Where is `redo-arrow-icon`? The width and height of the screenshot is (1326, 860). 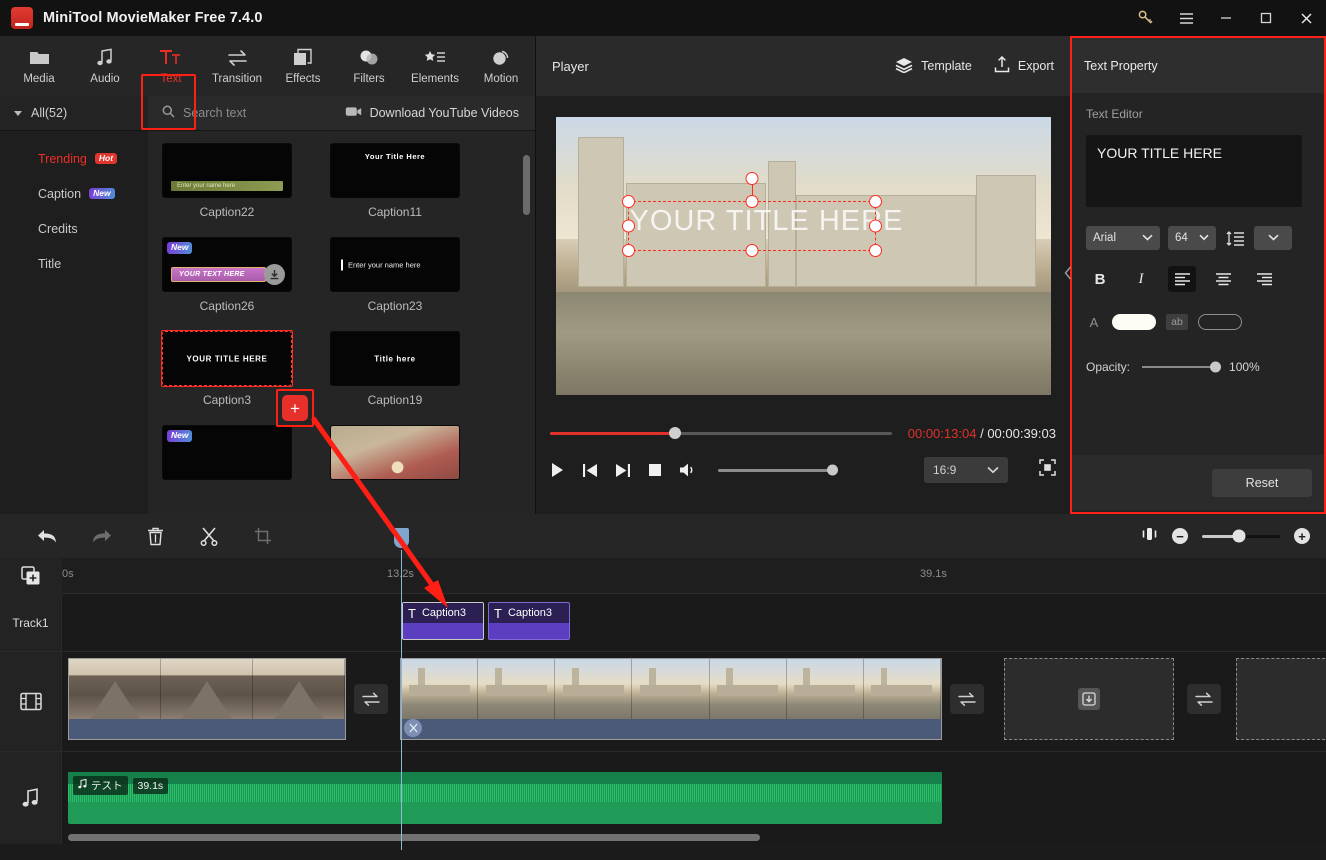
redo-arrow-icon is located at coordinates (101, 536).